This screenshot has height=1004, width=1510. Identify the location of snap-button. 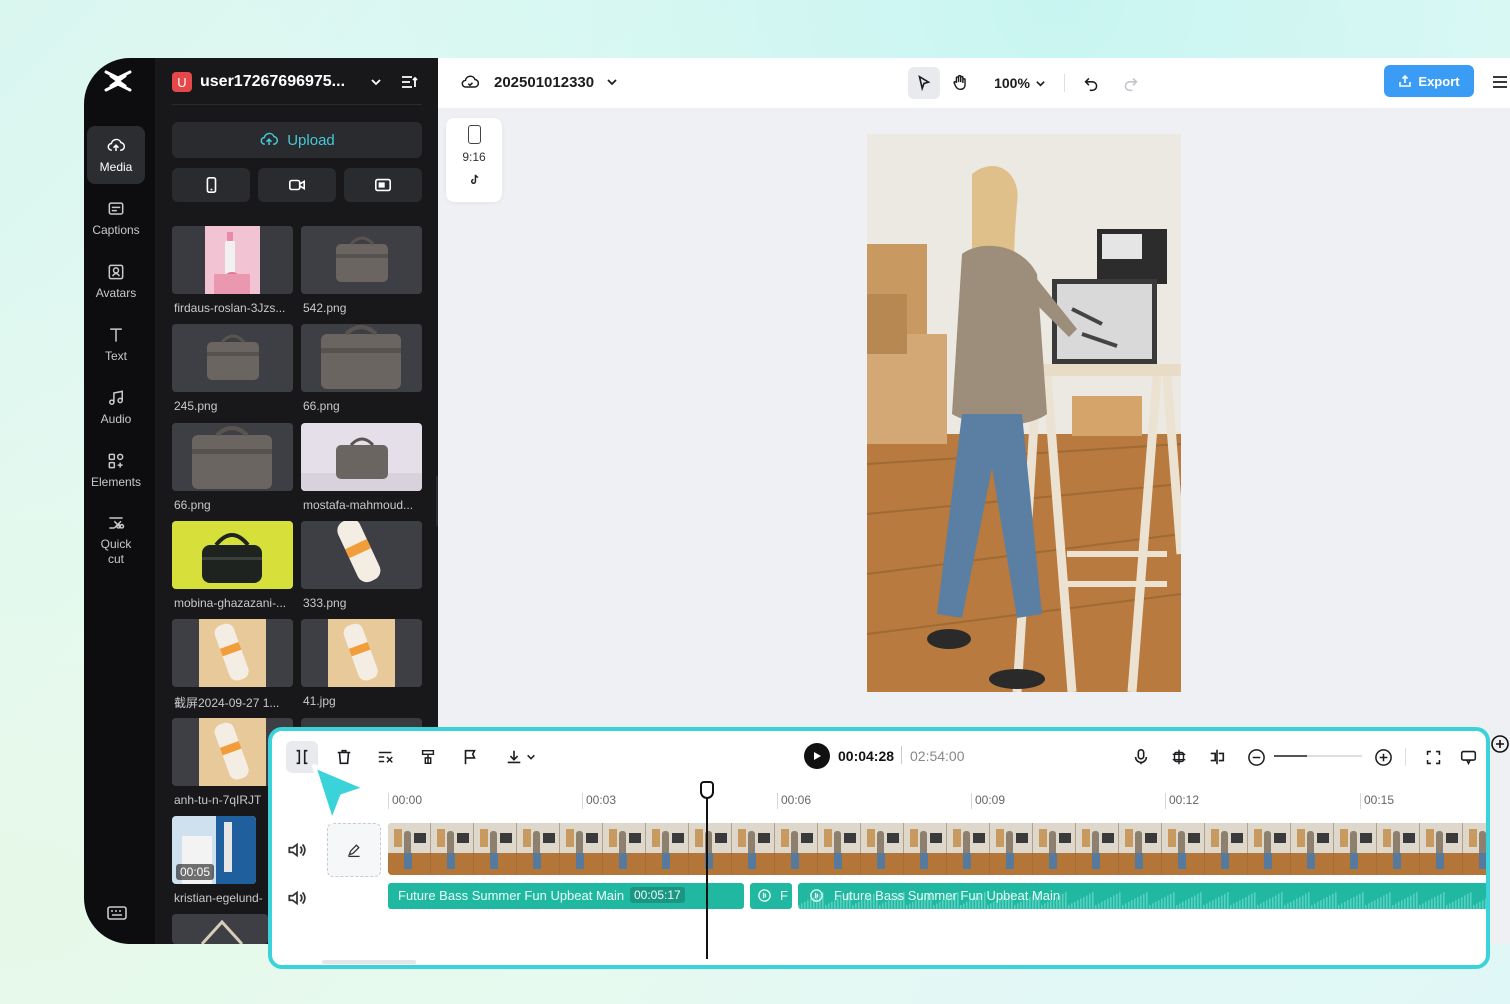
(1179, 757).